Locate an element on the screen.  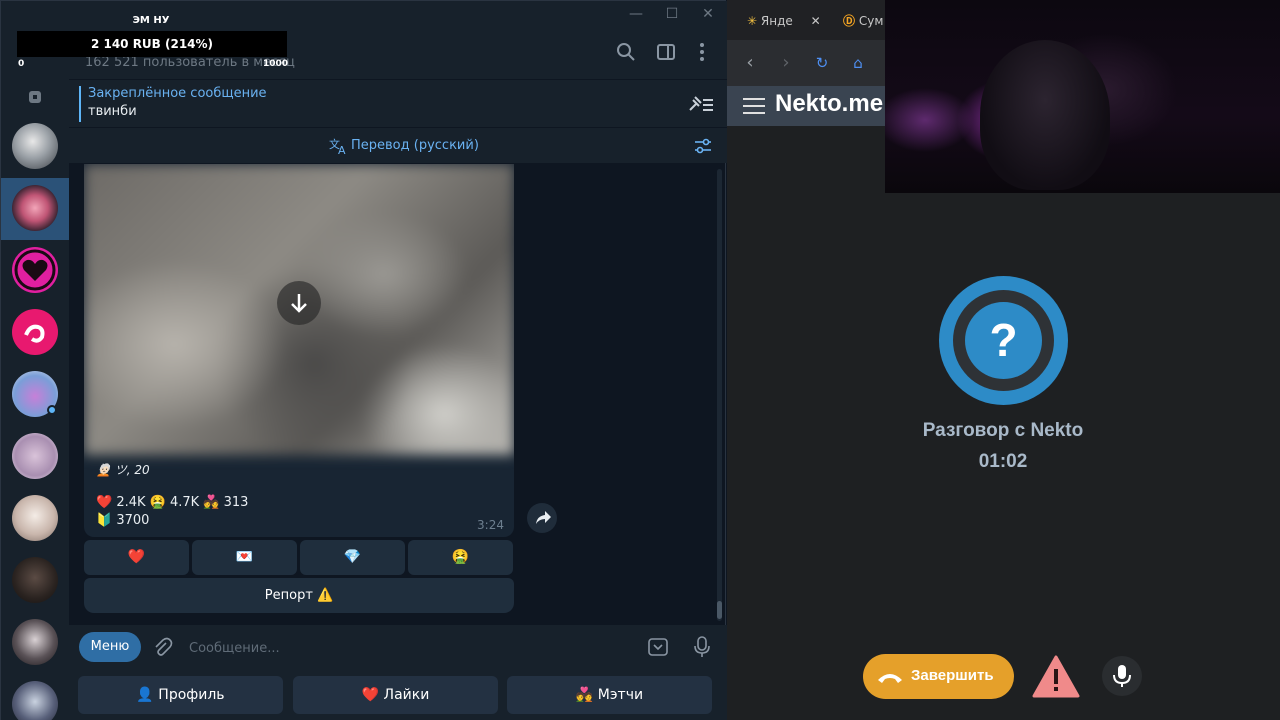
forward-icon: › is located at coordinates (786, 63).